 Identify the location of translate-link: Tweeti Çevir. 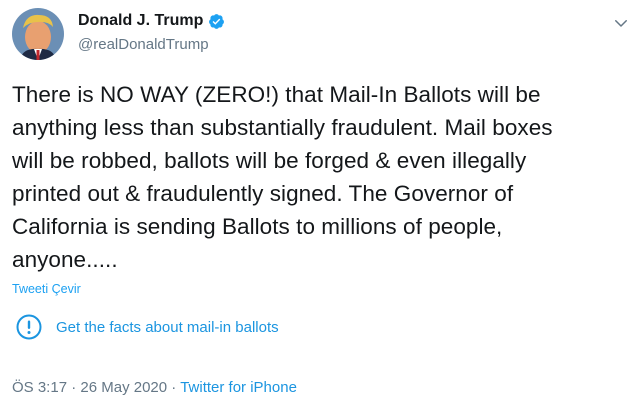
(46, 289).